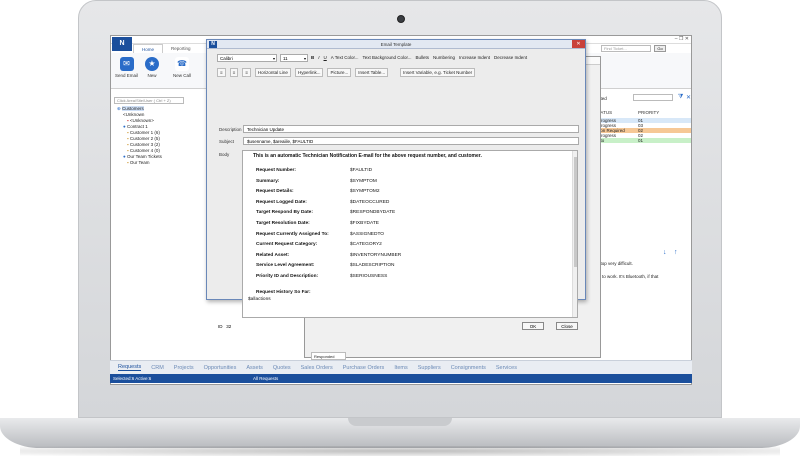 This screenshot has width=800, height=464. Describe the element at coordinates (688, 97) in the screenshot. I see `close-filter-icon: ✕` at that location.